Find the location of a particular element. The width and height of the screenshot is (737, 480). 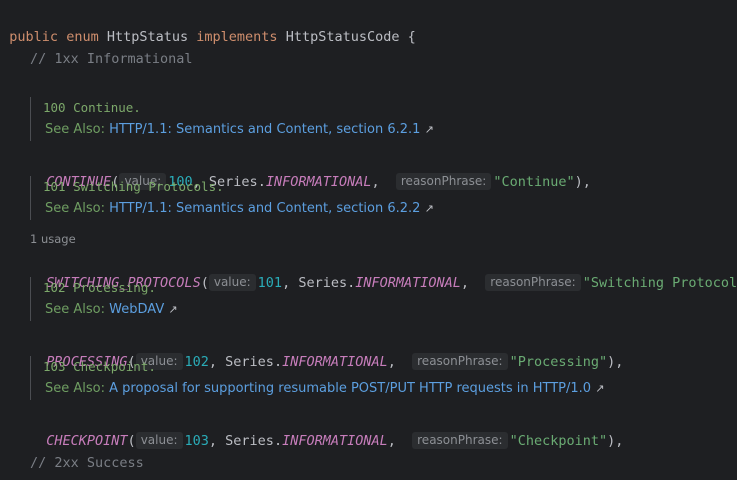

see-also-link: WebDAV is located at coordinates (136, 309).